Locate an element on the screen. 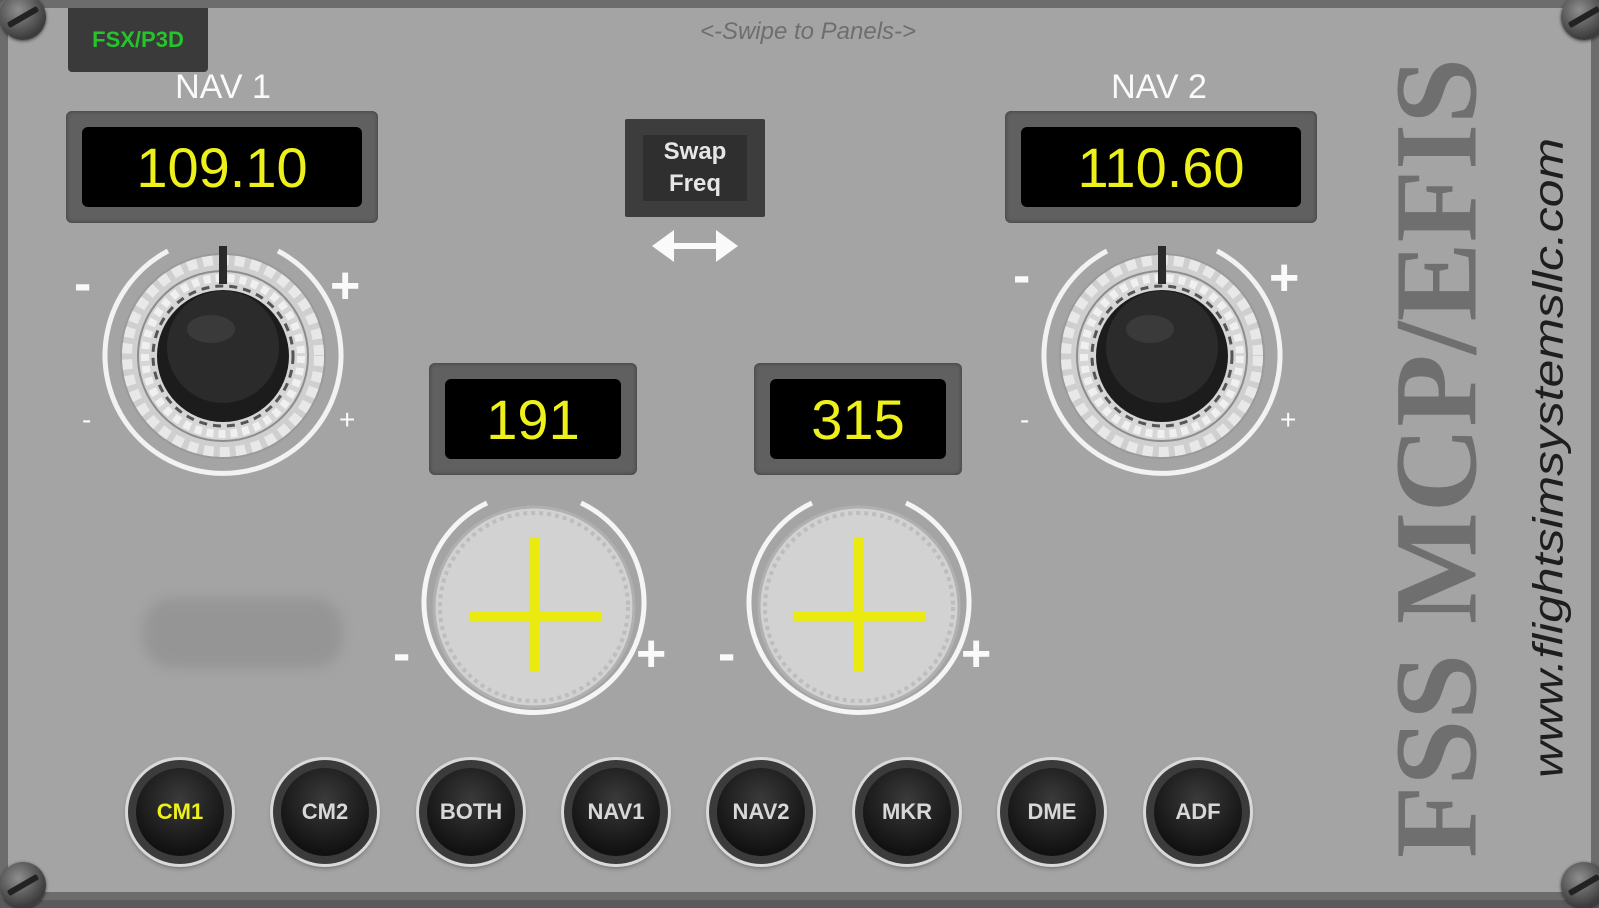  audio-button-label: CM1 is located at coordinates (180, 812).